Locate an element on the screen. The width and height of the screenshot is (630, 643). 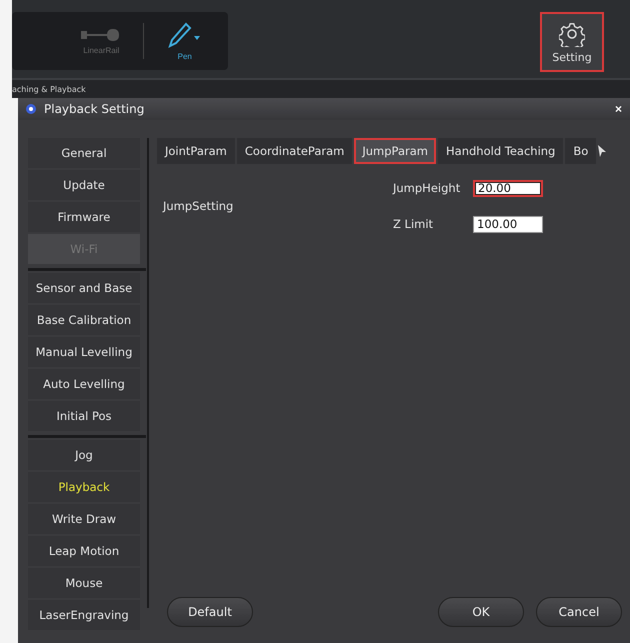
dialog-title: Playback Setting is located at coordinates (94, 109).